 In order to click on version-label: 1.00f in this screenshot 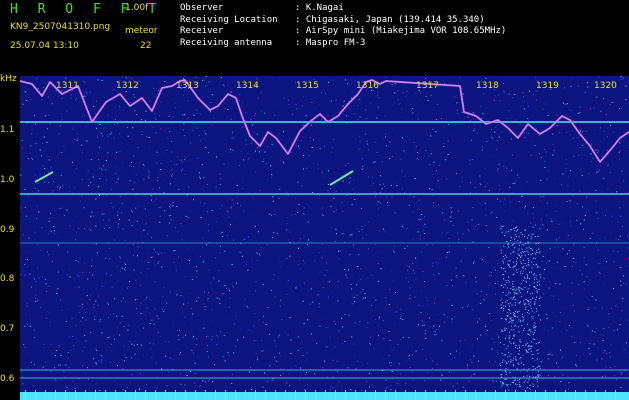, I will do `click(137, 8)`.